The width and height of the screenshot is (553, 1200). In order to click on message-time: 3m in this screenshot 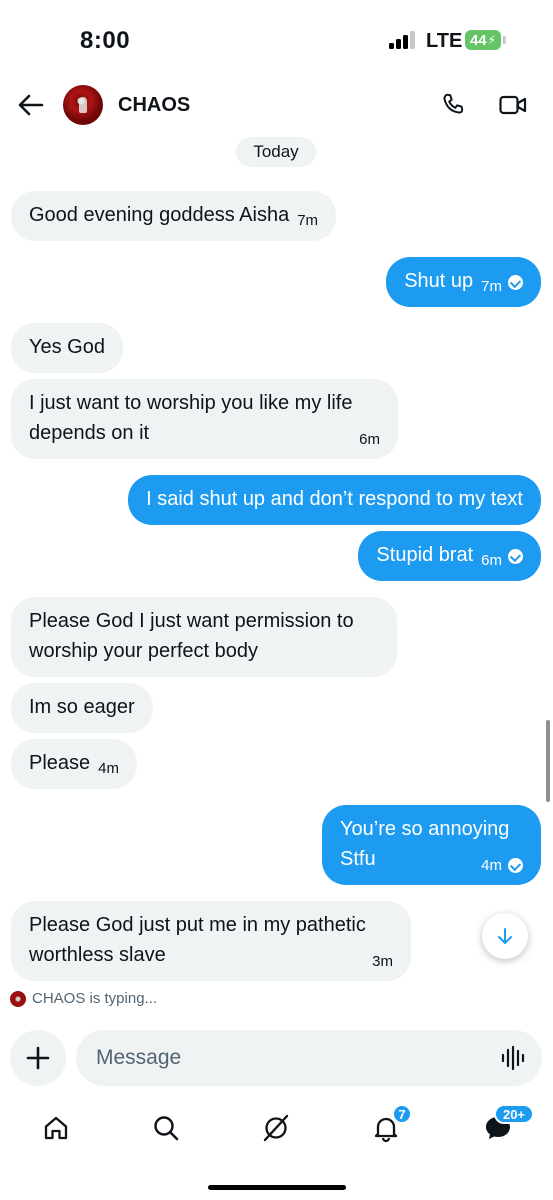, I will do `click(382, 961)`.